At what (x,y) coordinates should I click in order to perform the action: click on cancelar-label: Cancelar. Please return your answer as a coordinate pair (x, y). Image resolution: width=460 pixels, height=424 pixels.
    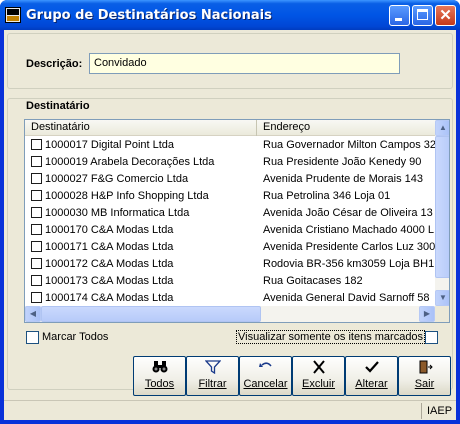
    Looking at the image, I should click on (265, 384).